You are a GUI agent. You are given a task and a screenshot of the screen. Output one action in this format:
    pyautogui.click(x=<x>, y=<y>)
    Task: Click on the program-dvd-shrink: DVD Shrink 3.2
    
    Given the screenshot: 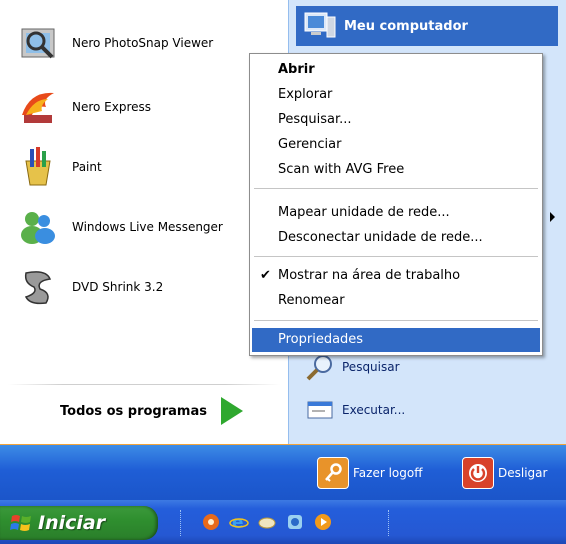 What is the action you would take?
    pyautogui.click(x=147, y=287)
    